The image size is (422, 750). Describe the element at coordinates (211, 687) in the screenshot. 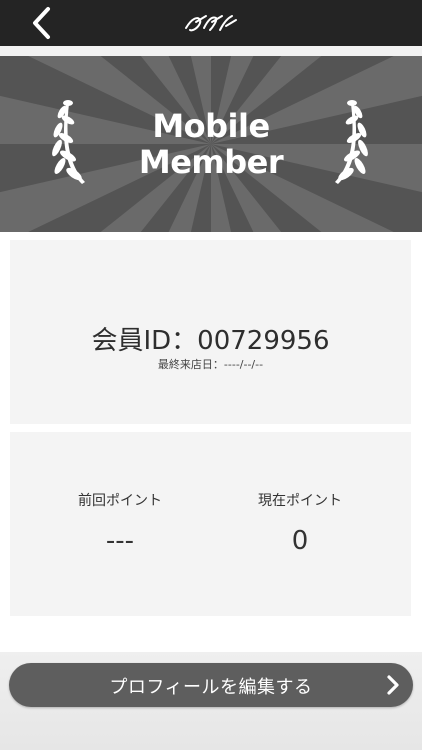

I see `edit-profile-label: プロフィールを編集する` at that location.